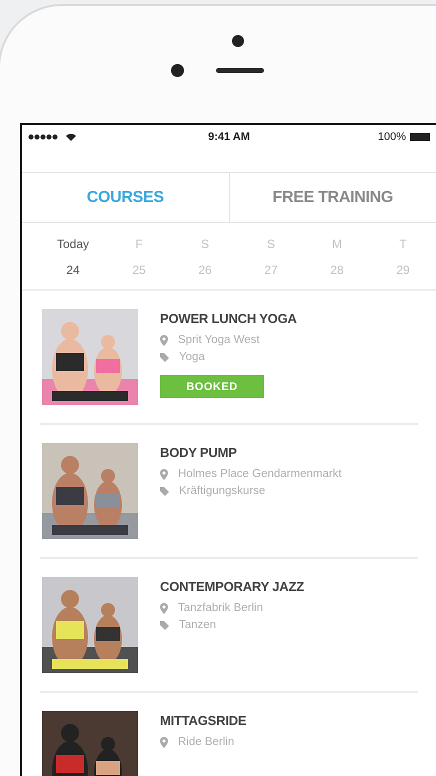 This screenshot has height=776, width=436. What do you see at coordinates (392, 137) in the screenshot?
I see `battery-percent: 100%` at bounding box center [392, 137].